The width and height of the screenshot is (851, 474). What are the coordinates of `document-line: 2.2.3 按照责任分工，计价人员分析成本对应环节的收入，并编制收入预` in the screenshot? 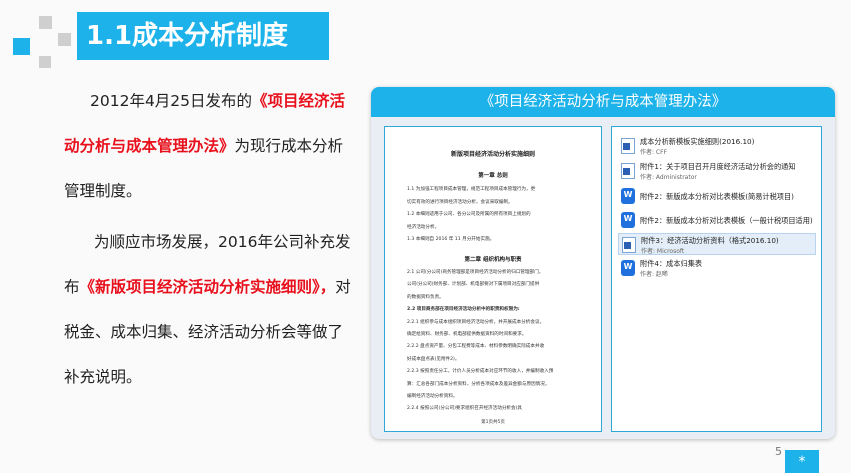 It's located at (480, 372).